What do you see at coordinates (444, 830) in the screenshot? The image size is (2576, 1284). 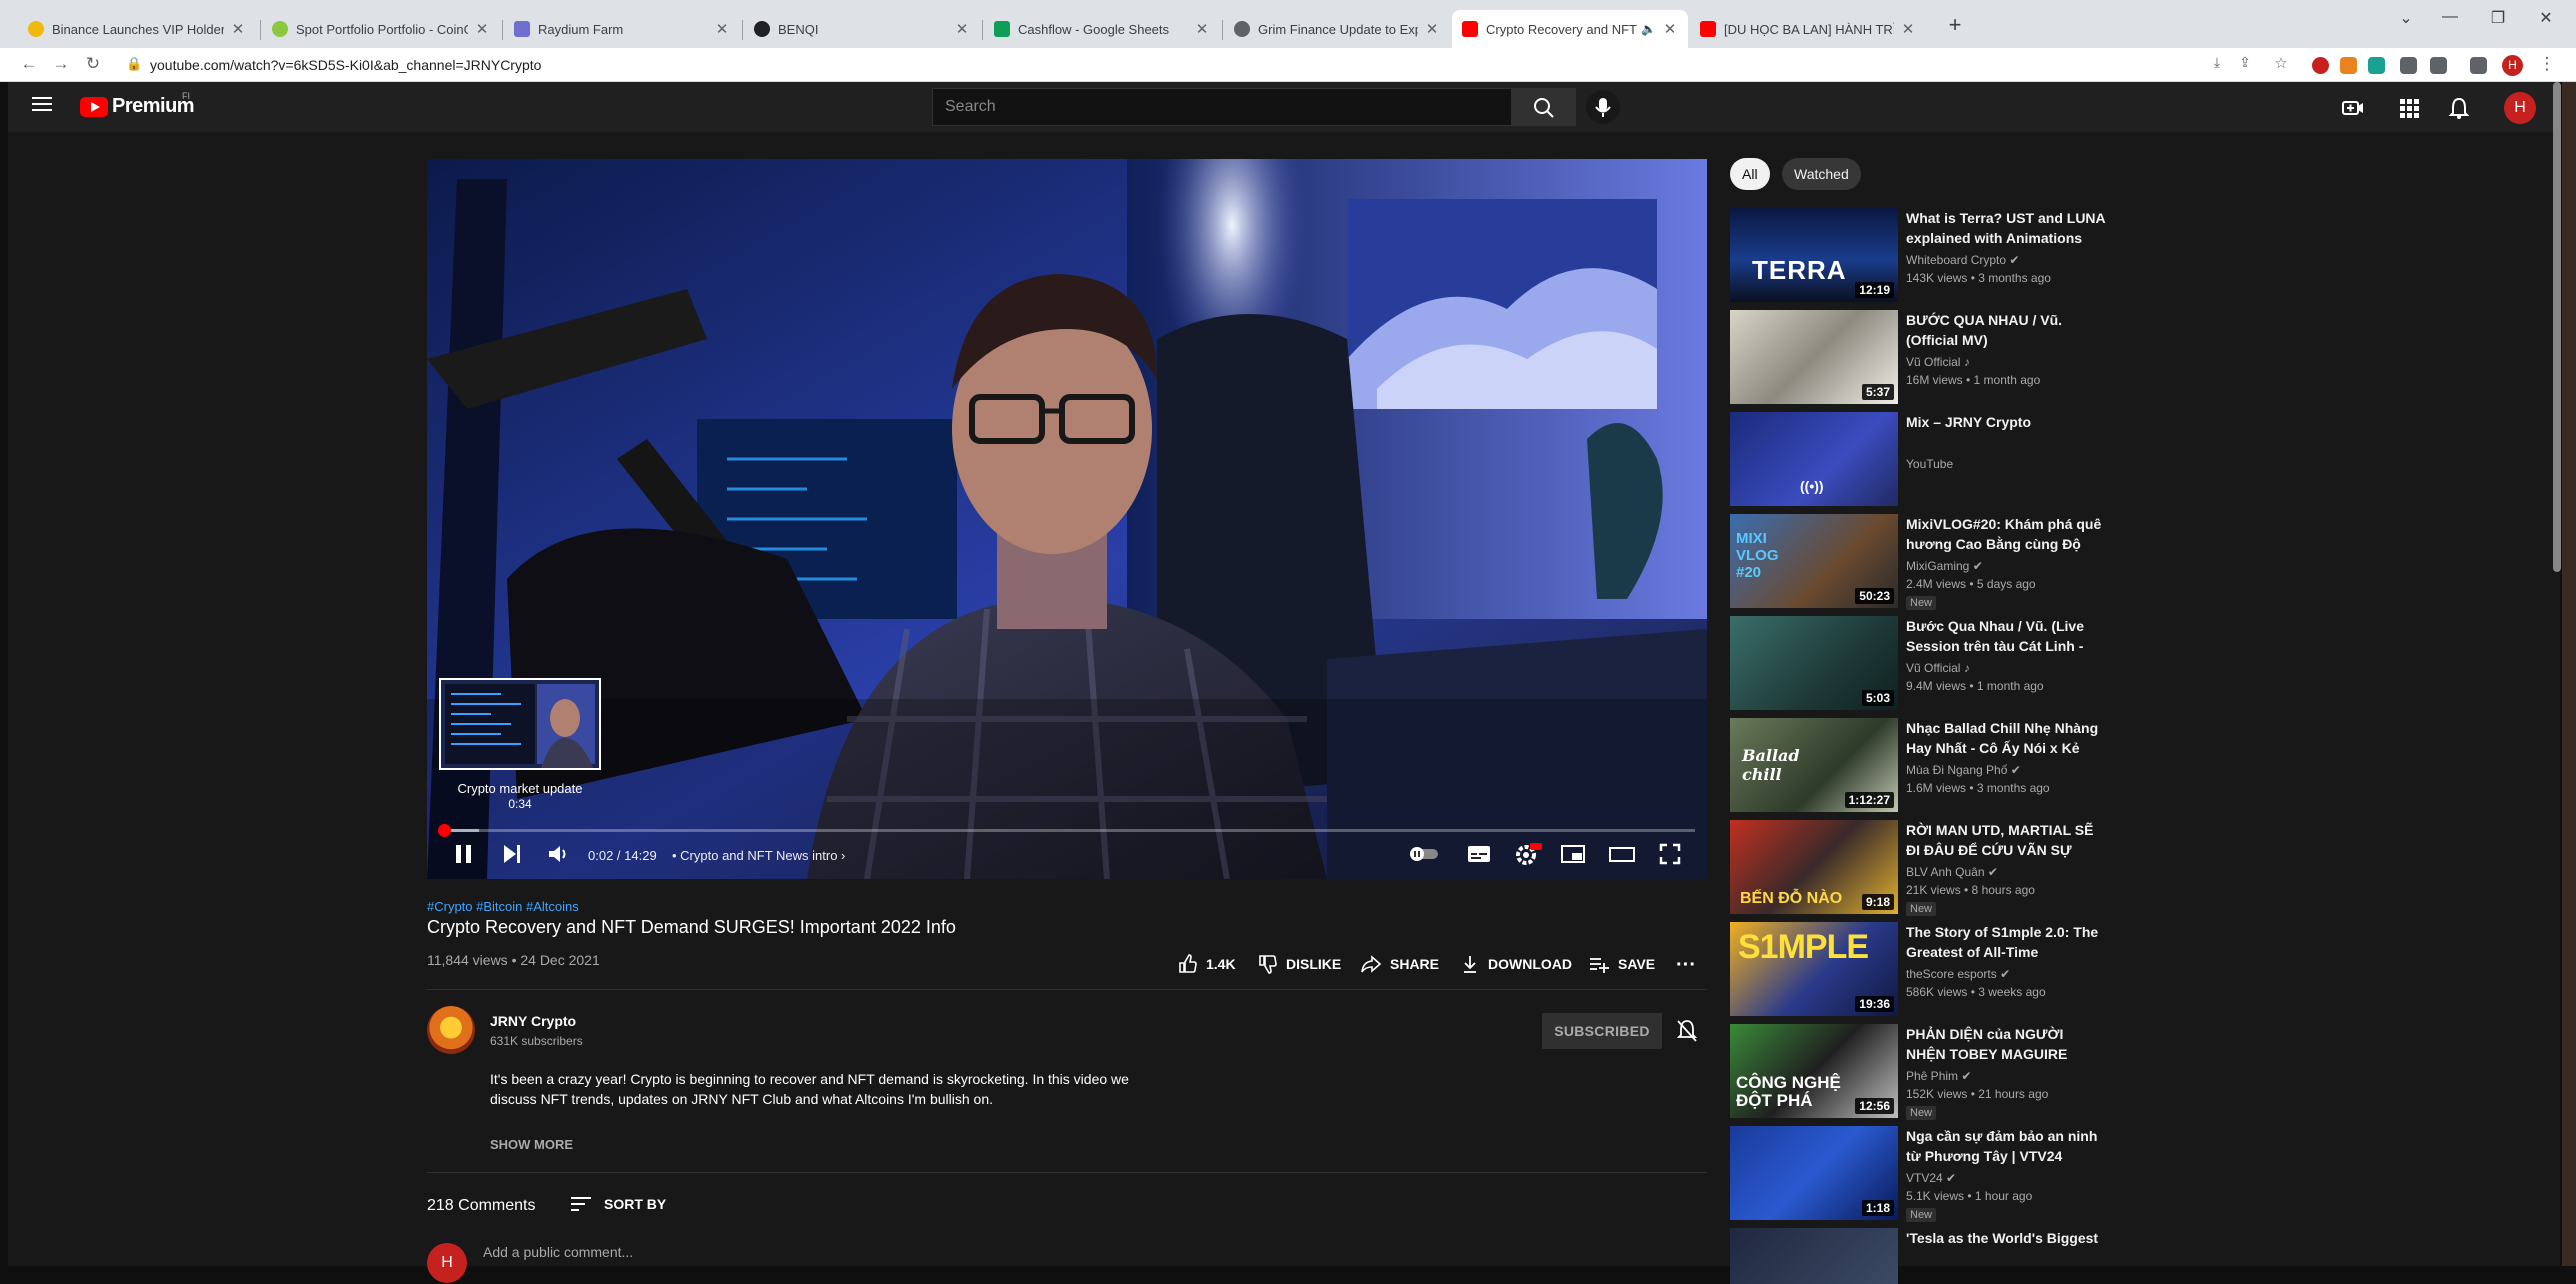 I see `progress-scrubber` at bounding box center [444, 830].